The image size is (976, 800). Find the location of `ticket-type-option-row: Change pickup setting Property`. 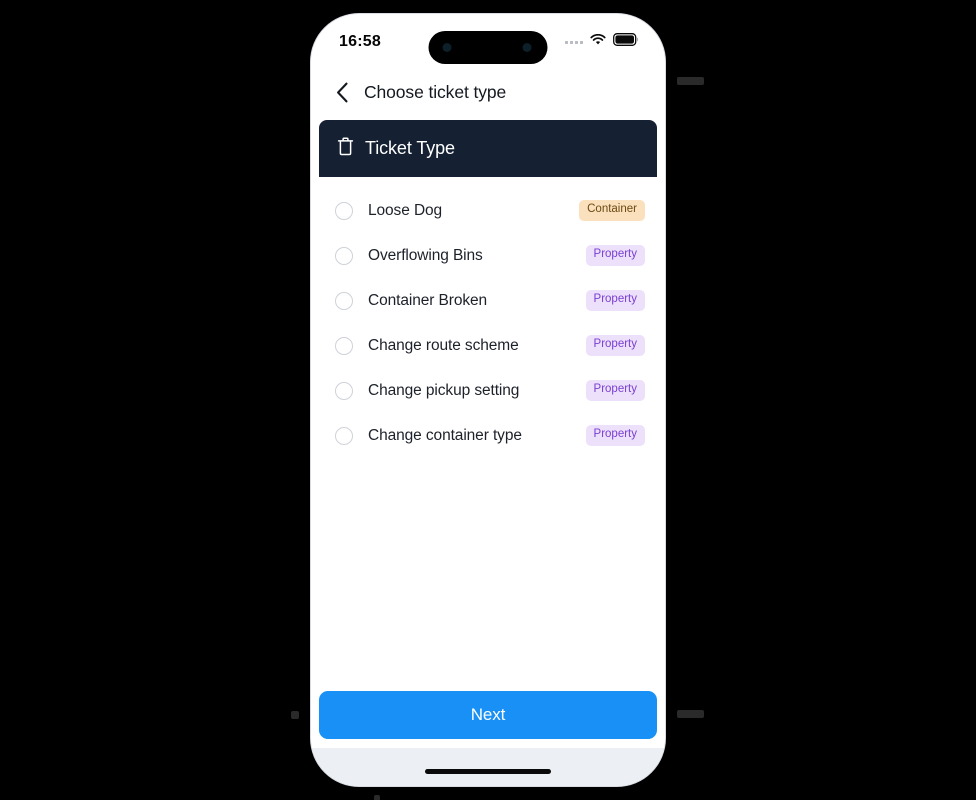

ticket-type-option-row: Change pickup setting Property is located at coordinates (488, 390).